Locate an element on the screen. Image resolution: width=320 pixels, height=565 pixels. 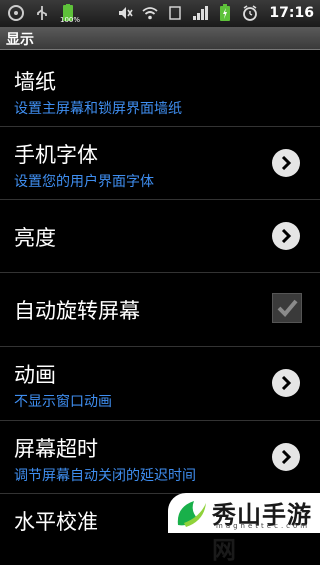
setting-subtitle: 调节屏幕自动关闭的延迟时间 is located at coordinates (105, 476).